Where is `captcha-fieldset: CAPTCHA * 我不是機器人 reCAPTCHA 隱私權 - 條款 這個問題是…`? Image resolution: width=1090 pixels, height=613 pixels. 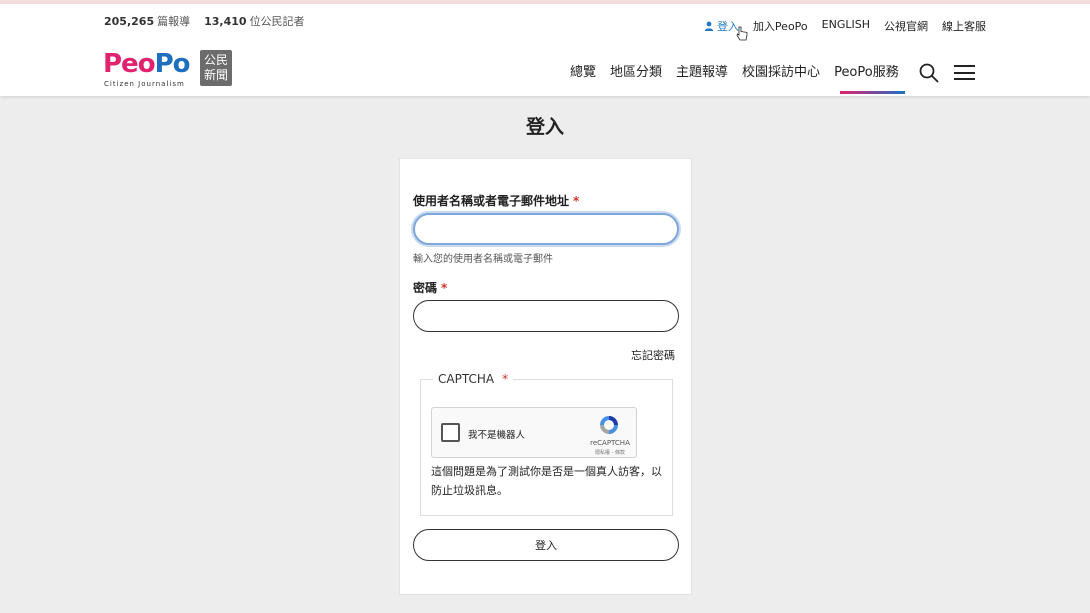
captcha-fieldset: CAPTCHA * 我不是機器人 reCAPTCHA 隱私權 - 條款 這個問題是… is located at coordinates (546, 444).